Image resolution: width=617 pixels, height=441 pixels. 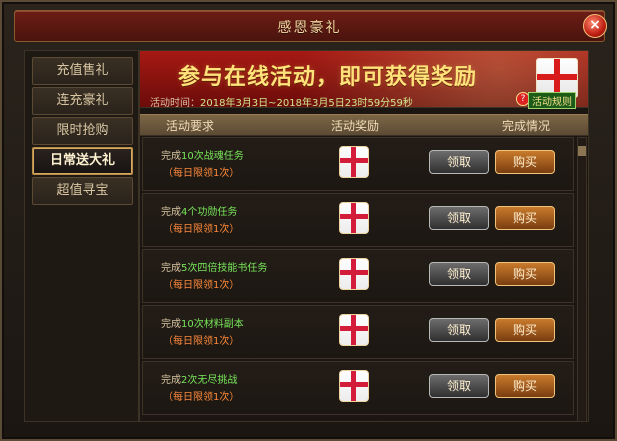 I want to click on event-rules-link: 活动规则, so click(x=552, y=100).